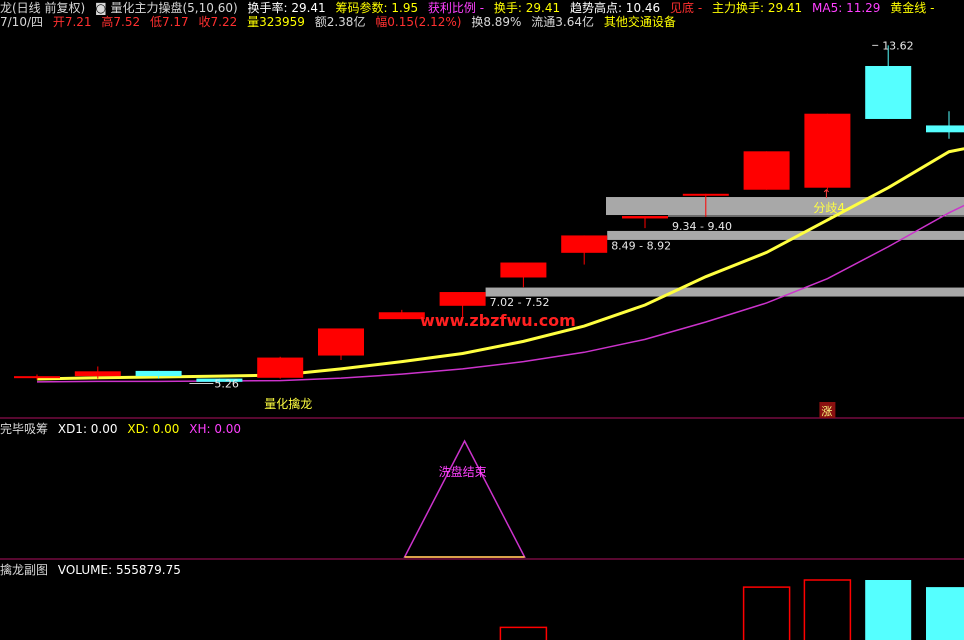 The height and width of the screenshot is (640, 964). I want to click on sub2-header: 擒龙副图 VOLUME: 555879.75, so click(93, 570).